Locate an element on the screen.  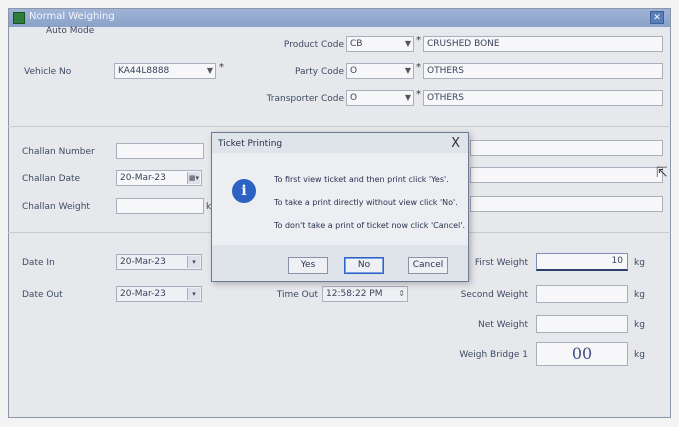
challan-date-value: 20-Mar-23 is located at coordinates (143, 178).